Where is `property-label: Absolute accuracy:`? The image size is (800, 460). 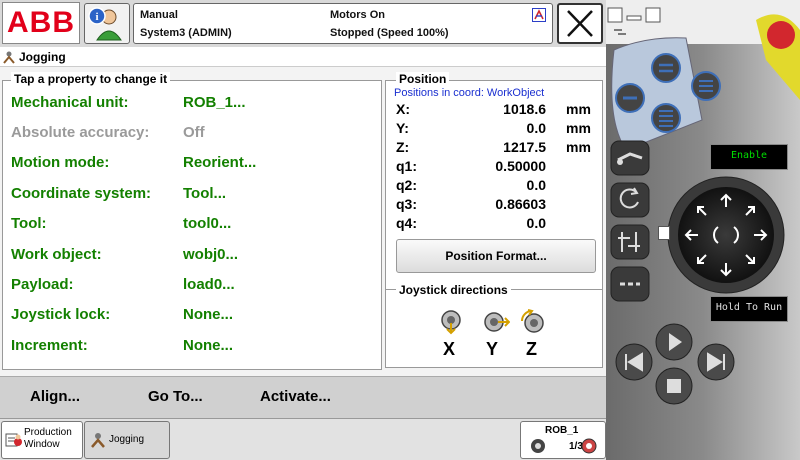 property-label: Absolute accuracy: is located at coordinates (80, 132).